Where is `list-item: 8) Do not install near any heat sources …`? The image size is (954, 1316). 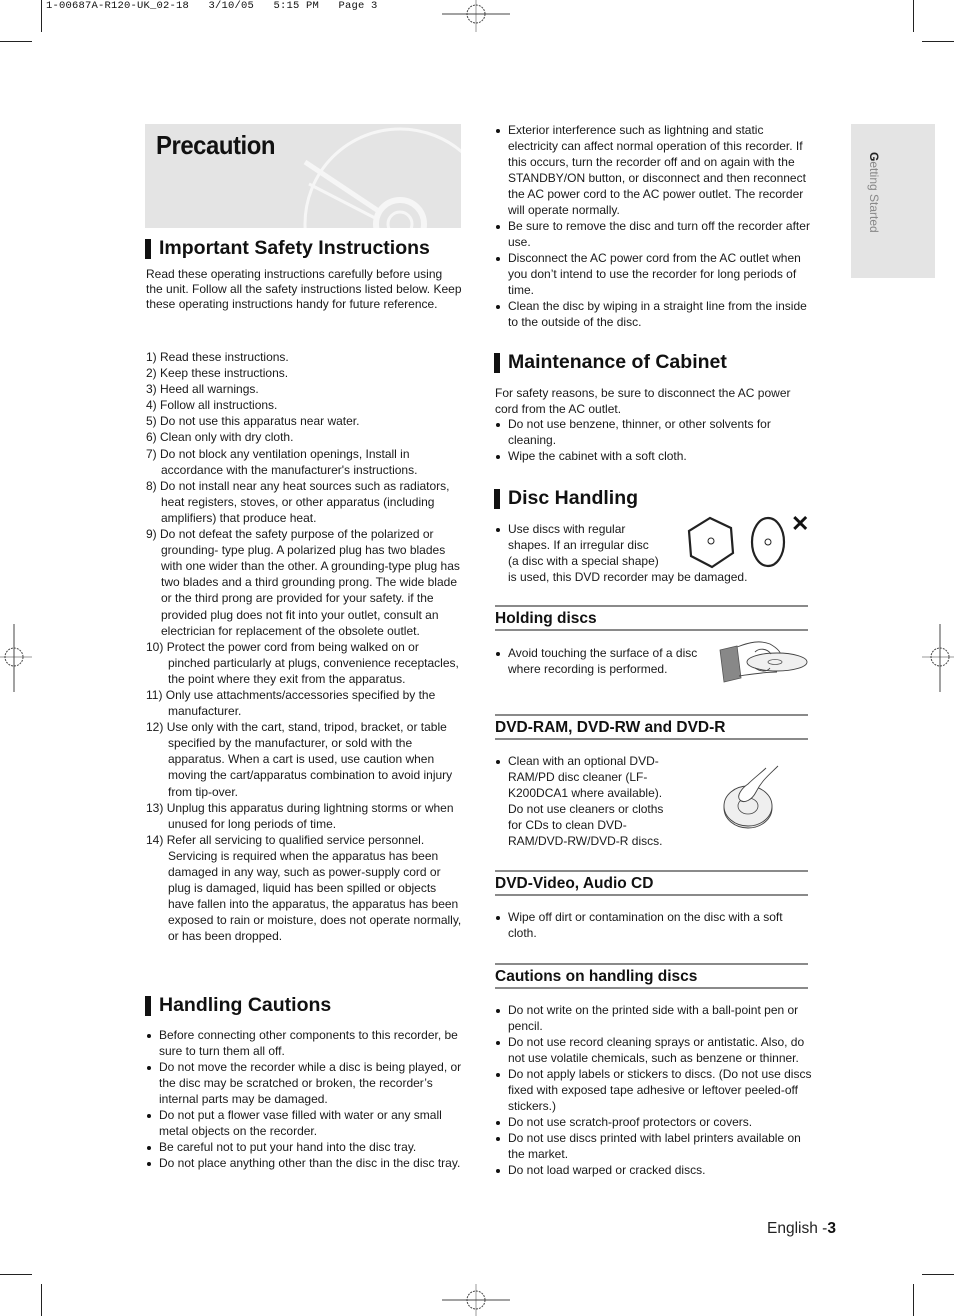
list-item: 8) Do not install near any heat sources … is located at coordinates (298, 501).